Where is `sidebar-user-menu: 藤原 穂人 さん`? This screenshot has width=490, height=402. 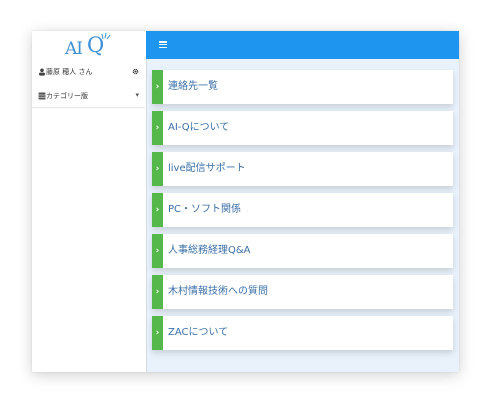
sidebar-user-menu: 藤原 穂人 さん is located at coordinates (88, 73).